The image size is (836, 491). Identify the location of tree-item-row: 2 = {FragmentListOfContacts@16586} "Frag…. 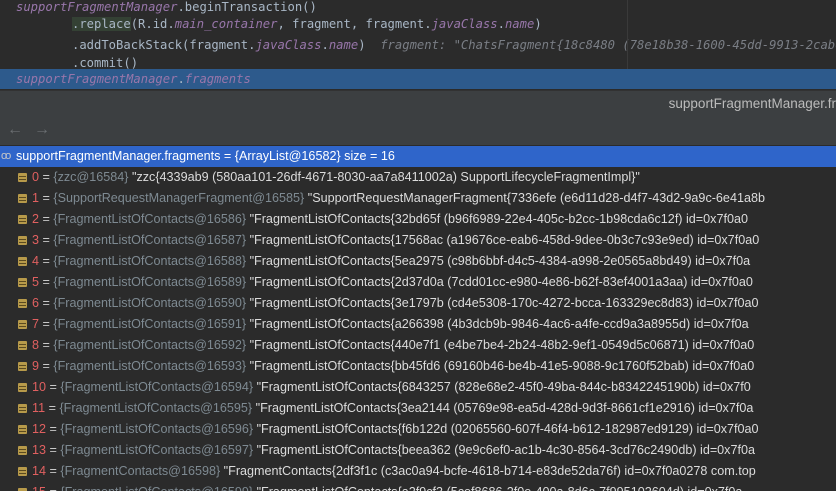
(418, 219).